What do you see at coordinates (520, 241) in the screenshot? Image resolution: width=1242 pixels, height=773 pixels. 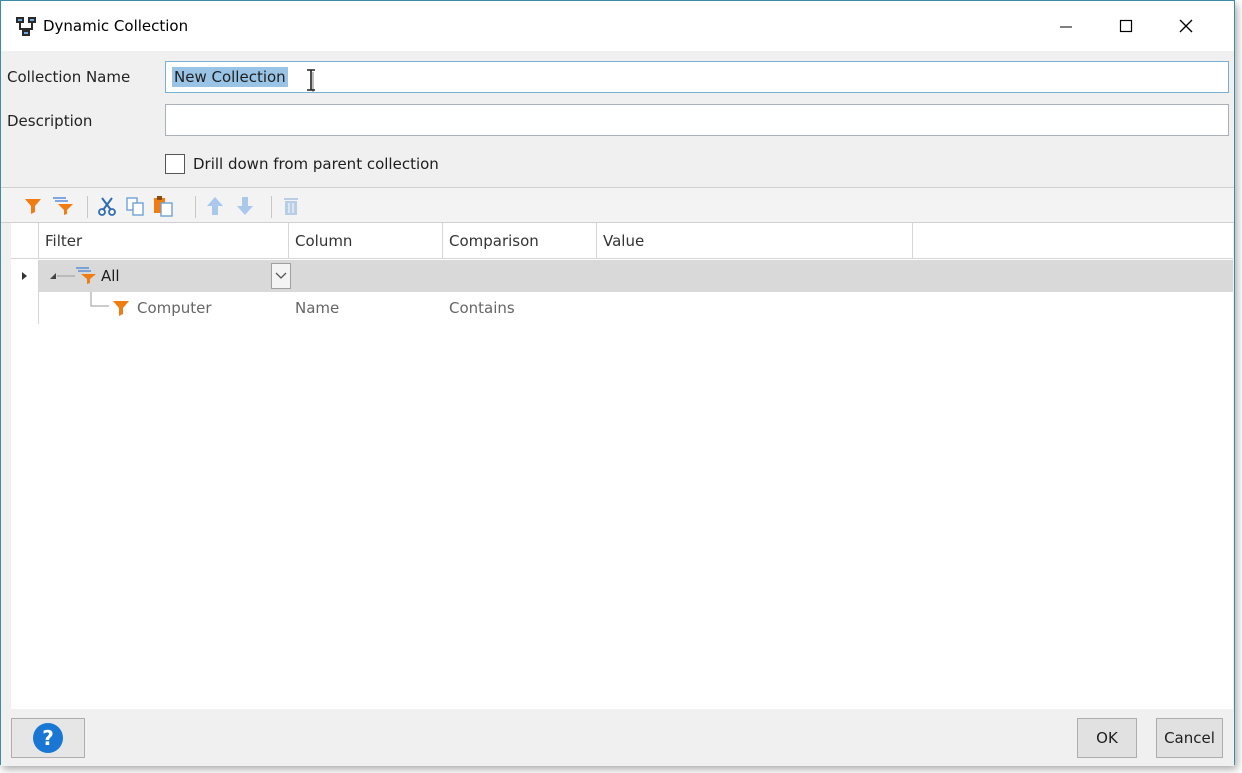 I see `column-header-comparison: Comparison` at bounding box center [520, 241].